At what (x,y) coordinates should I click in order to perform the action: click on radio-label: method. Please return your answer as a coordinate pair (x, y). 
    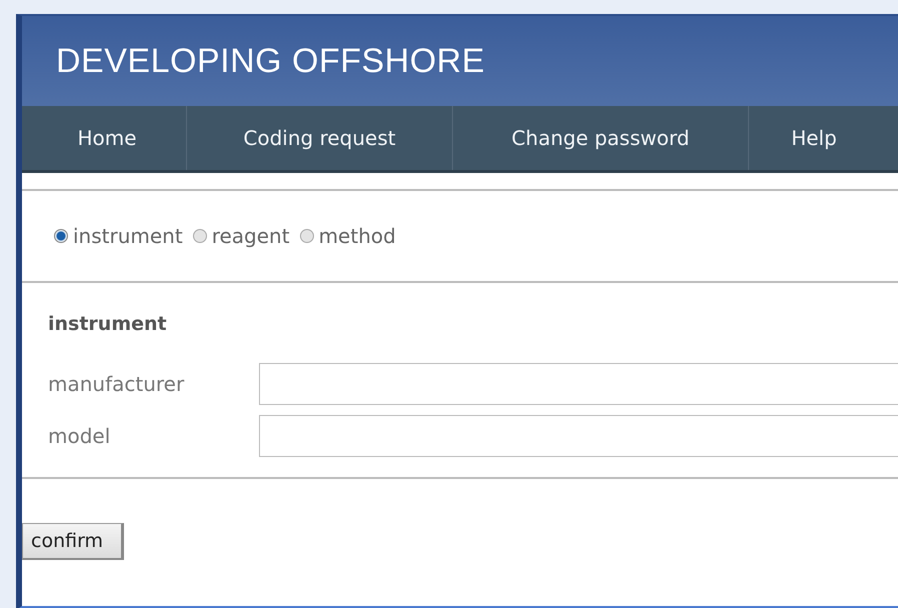
    Looking at the image, I should click on (357, 236).